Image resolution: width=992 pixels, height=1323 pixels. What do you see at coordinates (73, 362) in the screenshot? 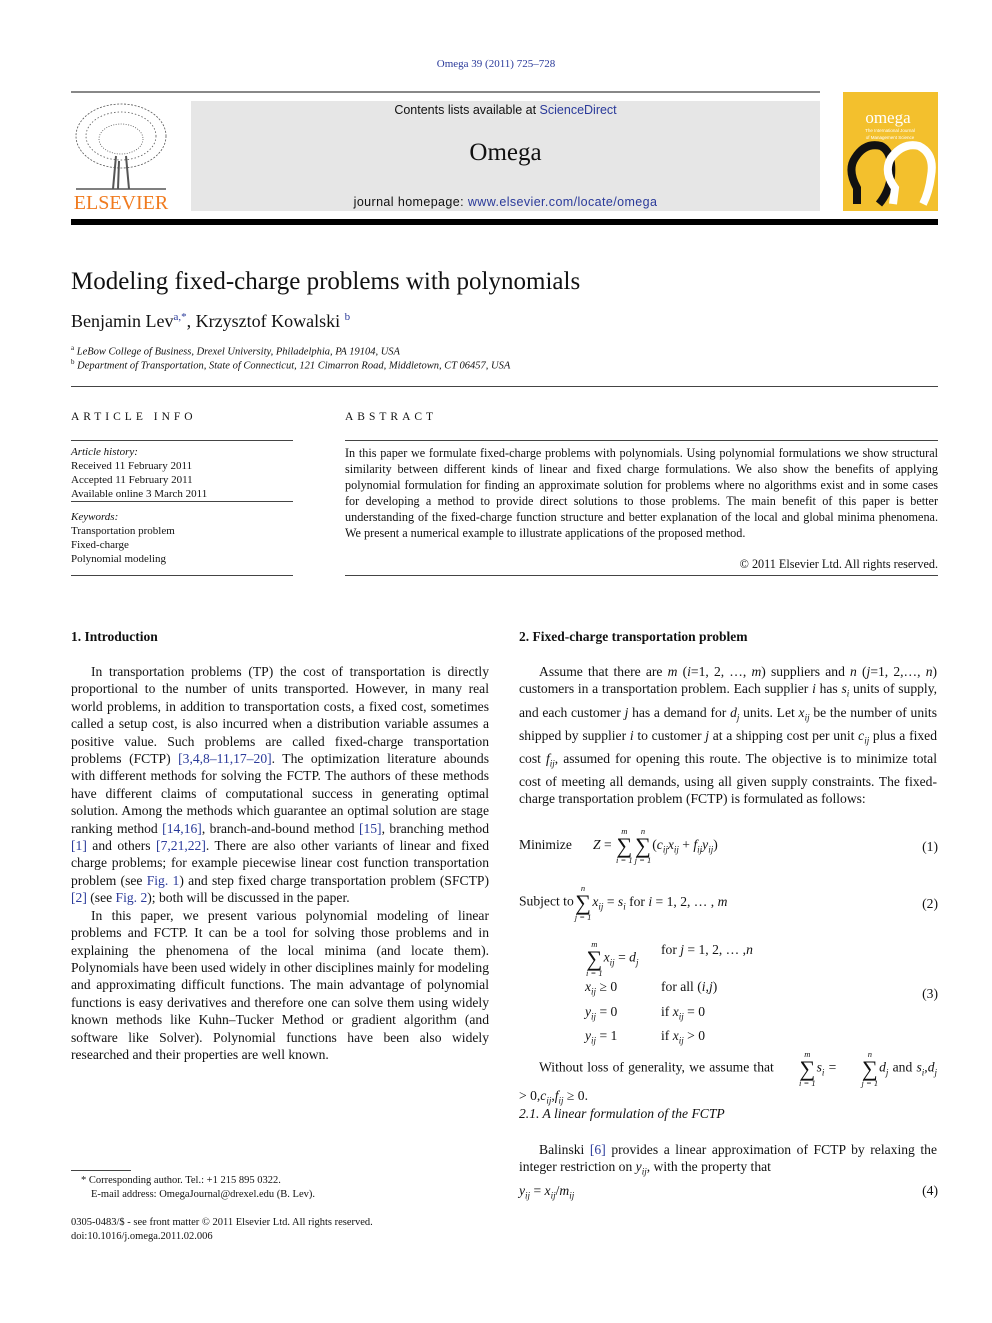
I see `affiliation-mark: b` at bounding box center [73, 362].